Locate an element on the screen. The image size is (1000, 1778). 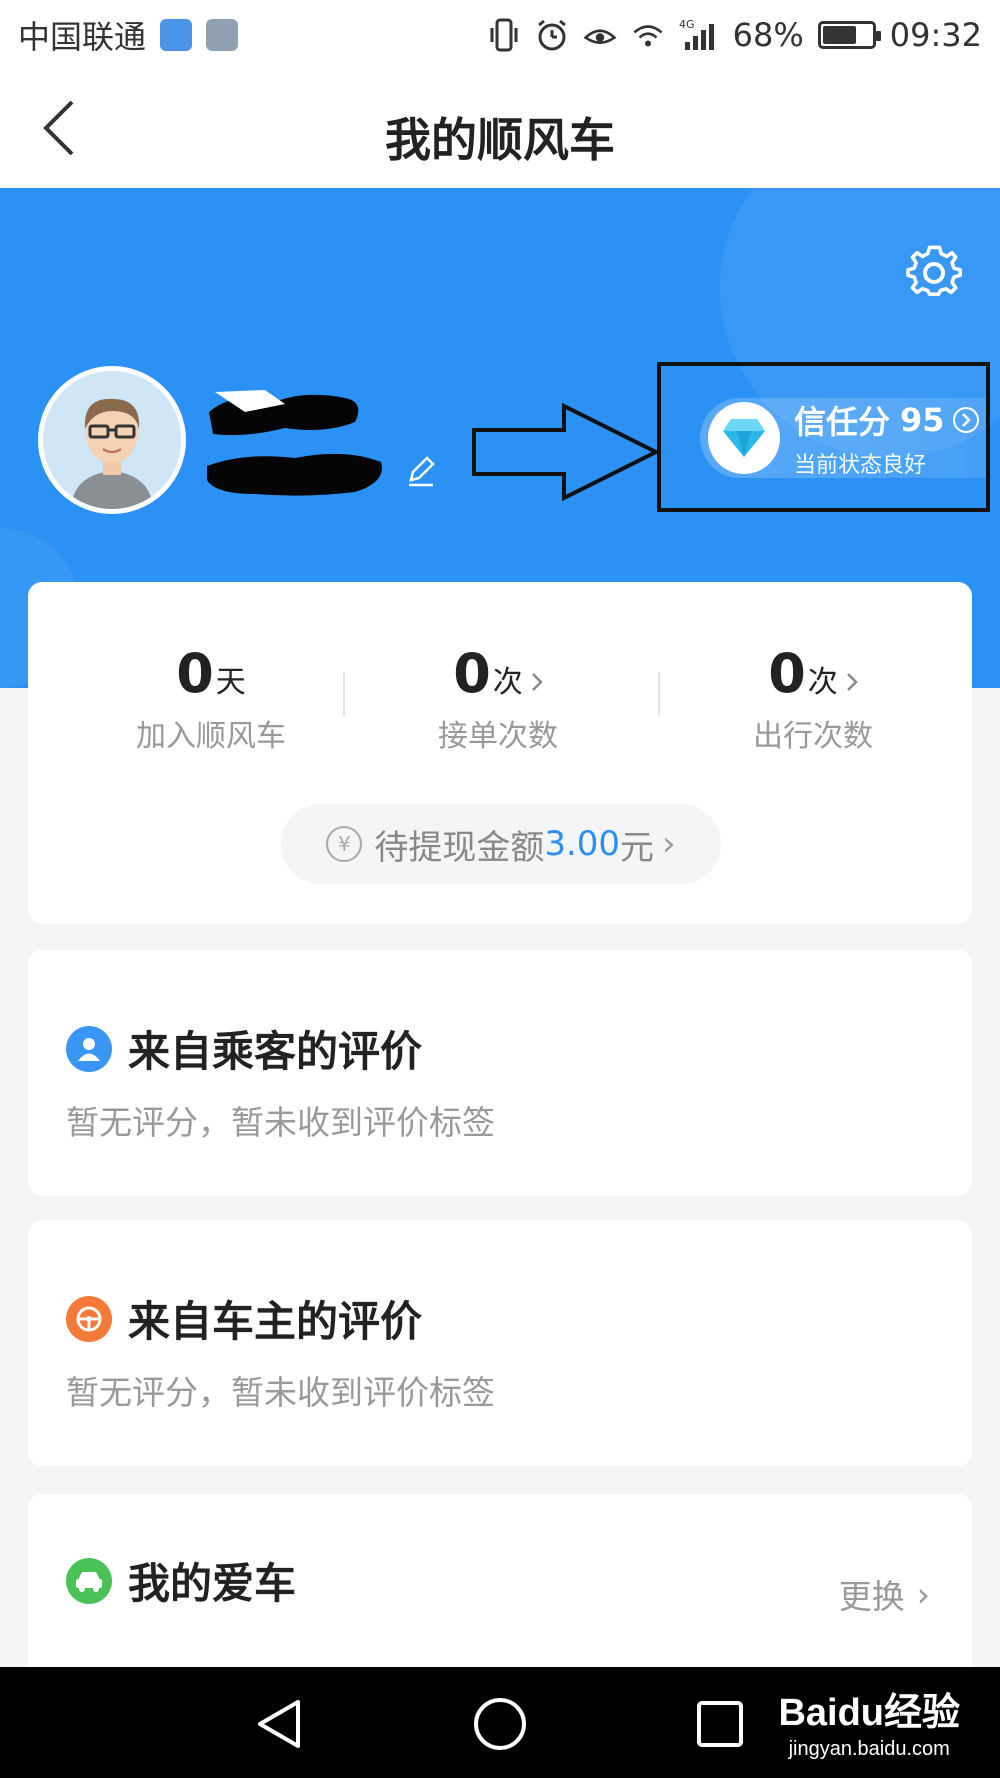
stat-orders-taken: 0 次 接单次数 is located at coordinates (498, 698).